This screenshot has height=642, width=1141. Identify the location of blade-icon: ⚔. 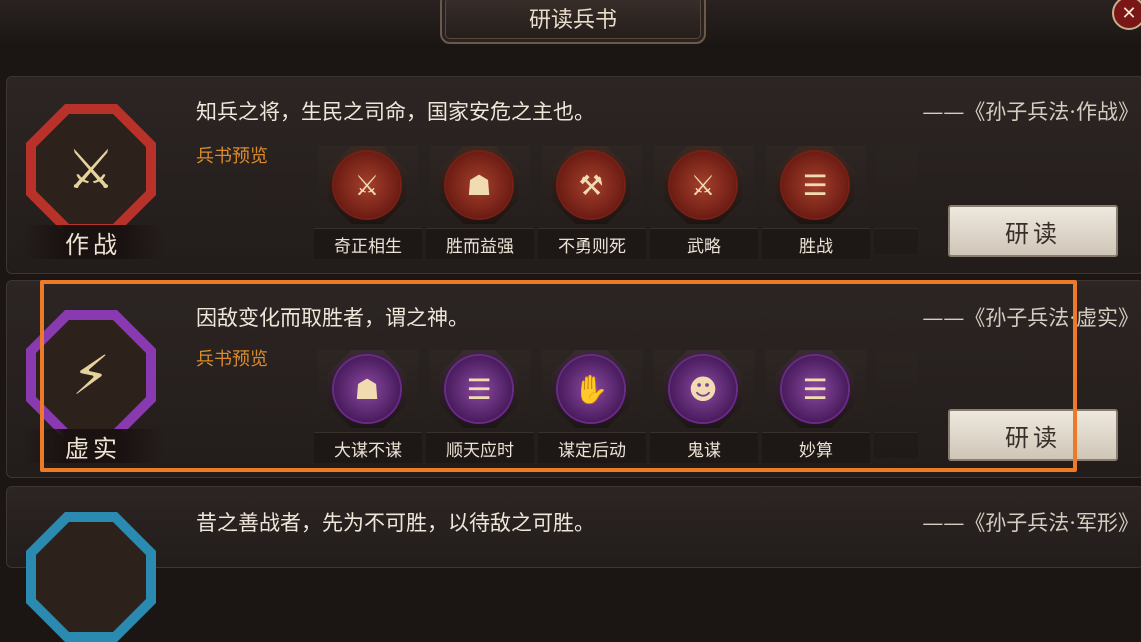
(703, 185).